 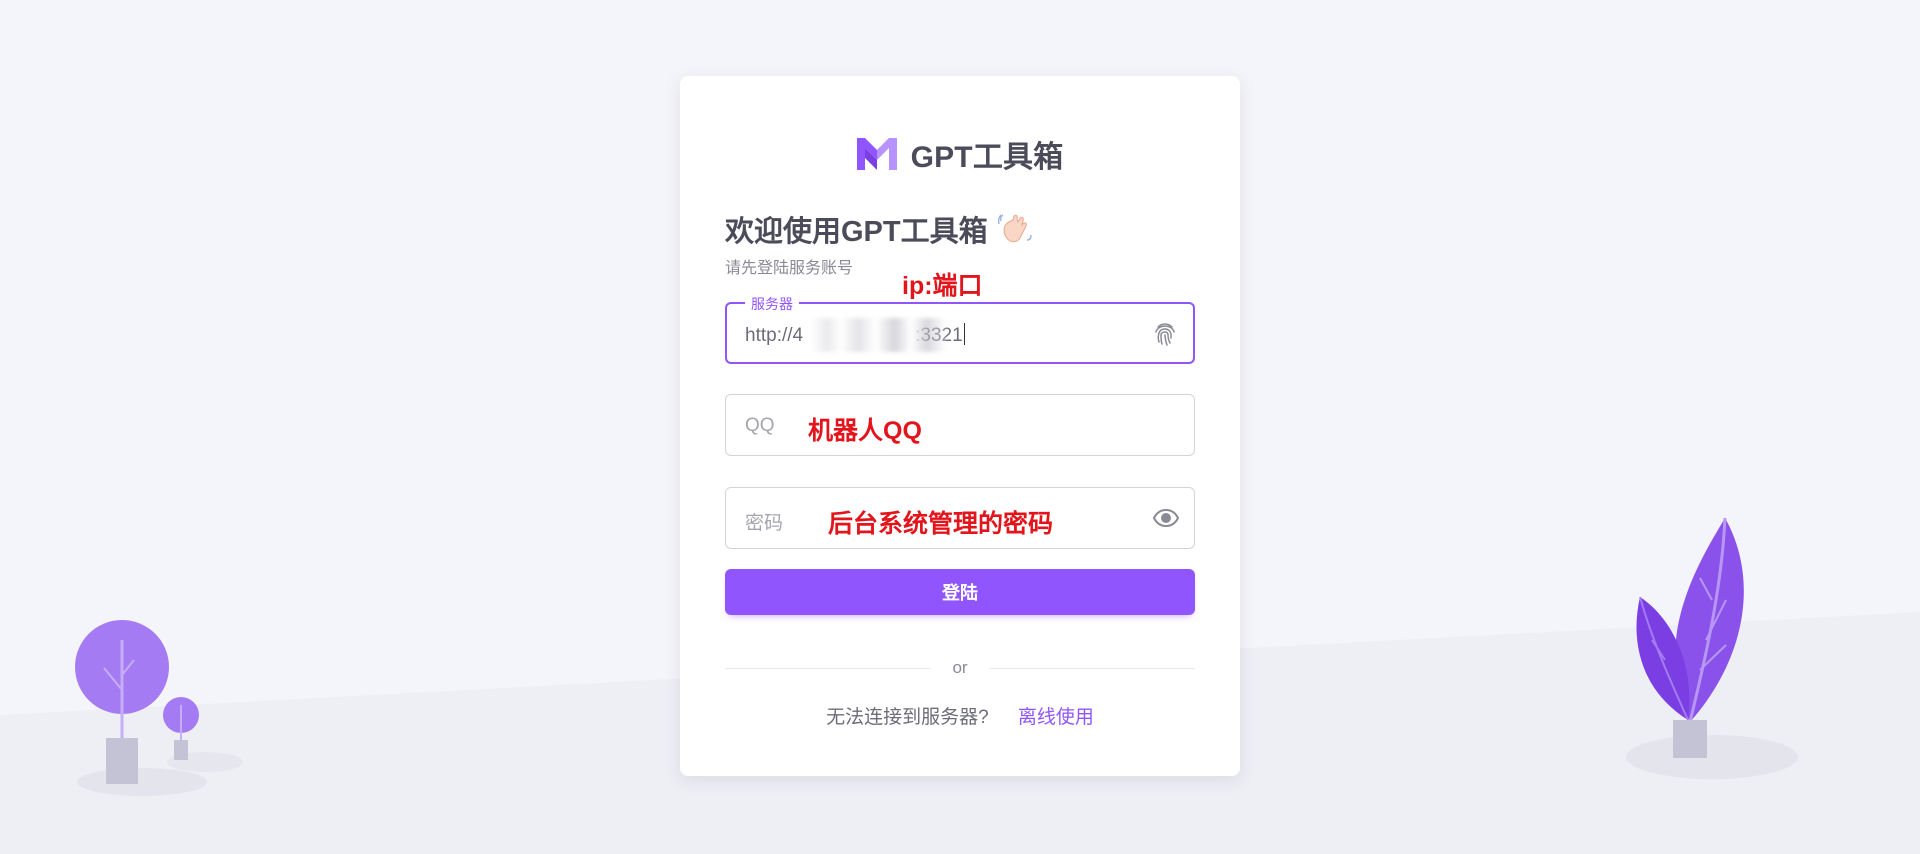 What do you see at coordinates (764, 521) in the screenshot?
I see `password-input: 密码` at bounding box center [764, 521].